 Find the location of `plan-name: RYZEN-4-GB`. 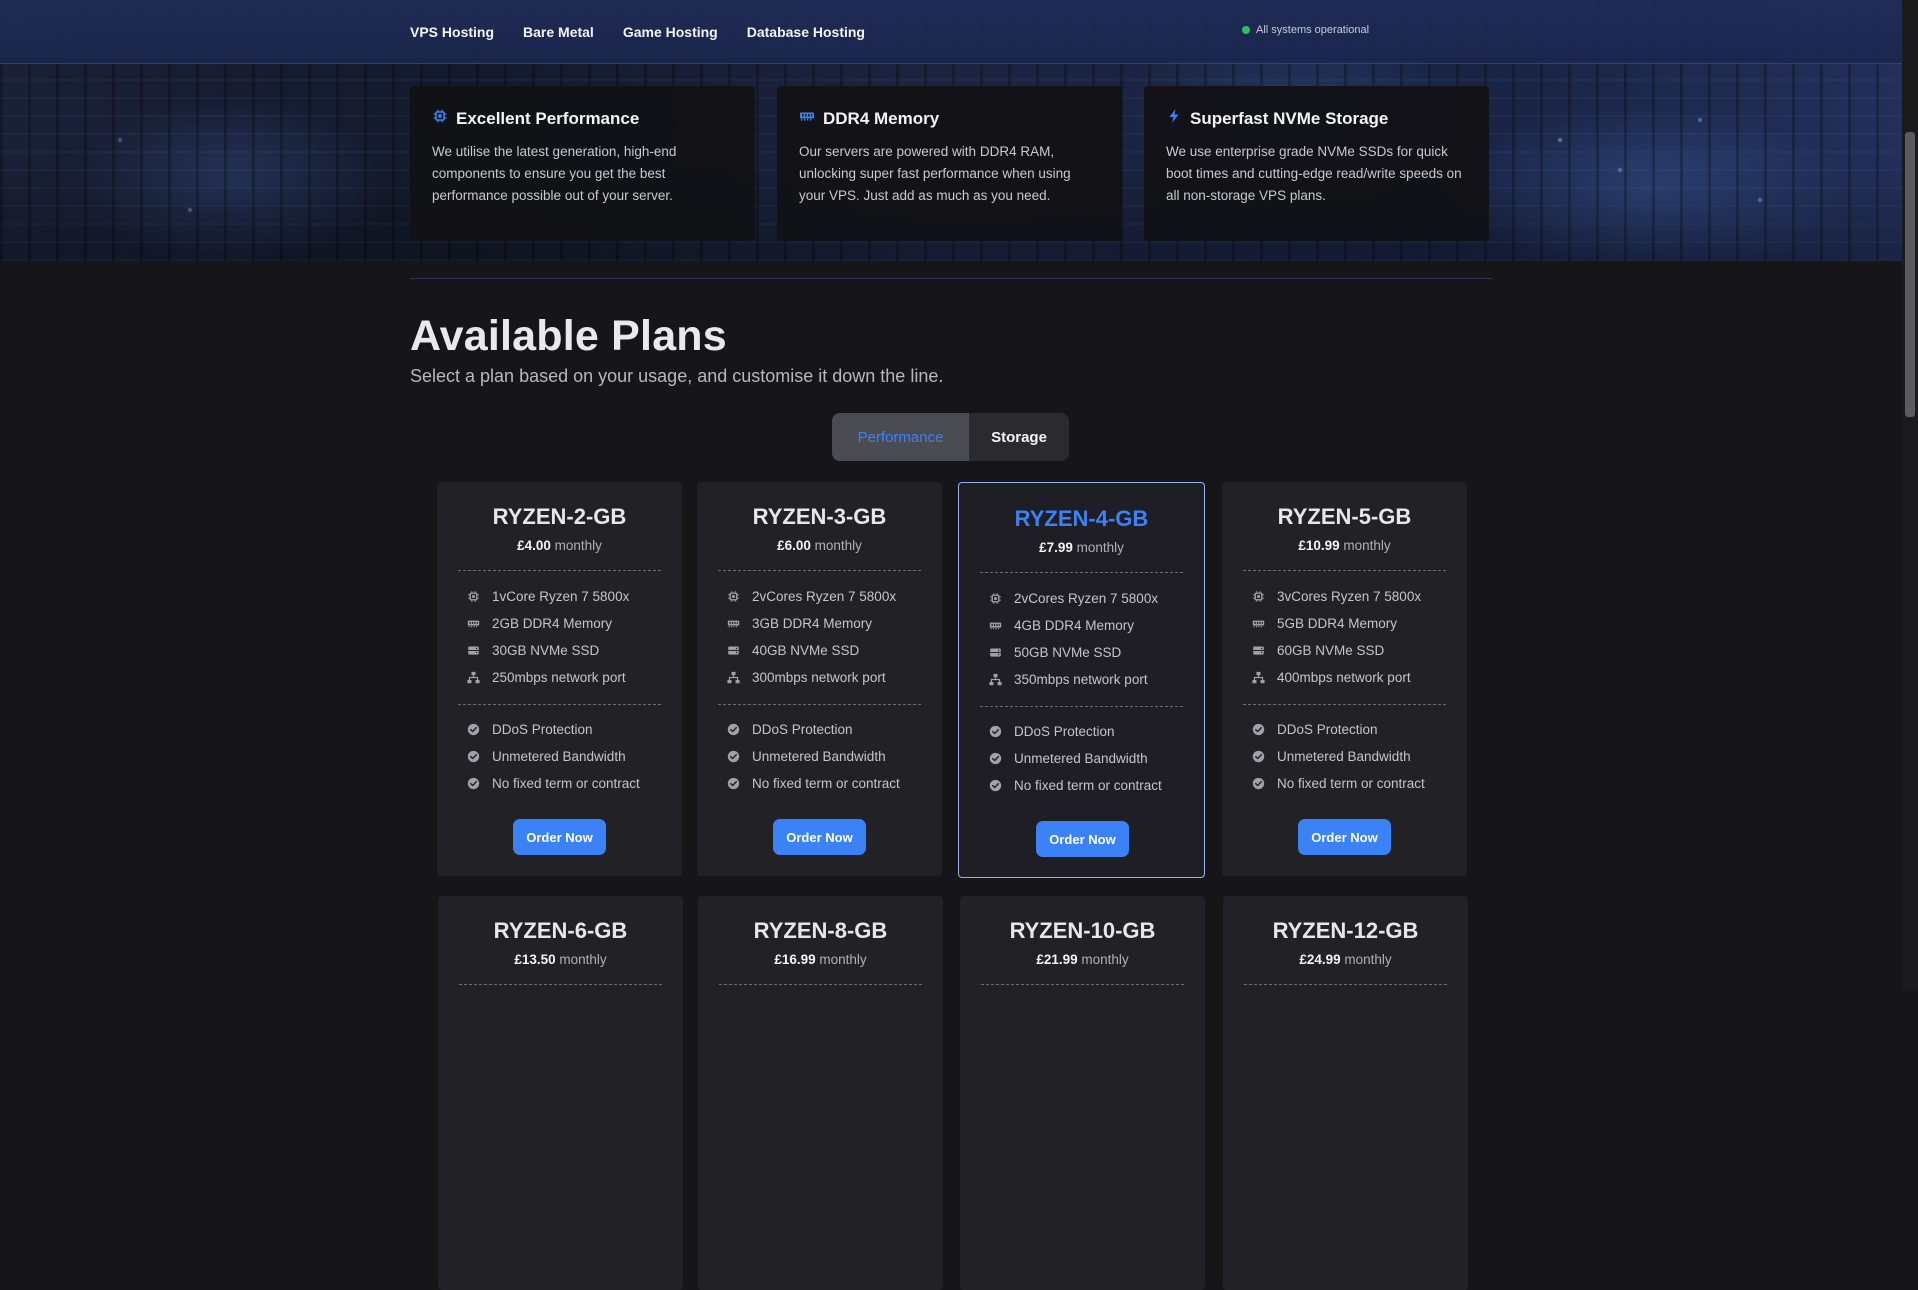

plan-name: RYZEN-4-GB is located at coordinates (1081, 518).